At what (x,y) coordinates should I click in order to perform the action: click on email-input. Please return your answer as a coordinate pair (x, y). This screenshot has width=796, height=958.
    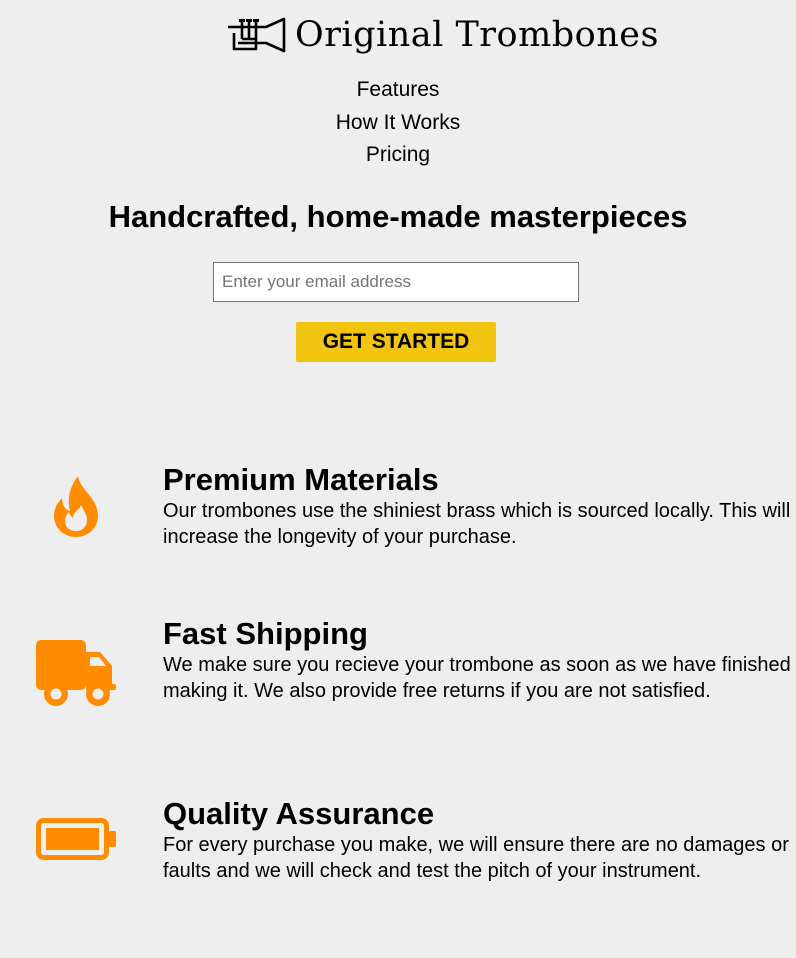
    Looking at the image, I should click on (396, 282).